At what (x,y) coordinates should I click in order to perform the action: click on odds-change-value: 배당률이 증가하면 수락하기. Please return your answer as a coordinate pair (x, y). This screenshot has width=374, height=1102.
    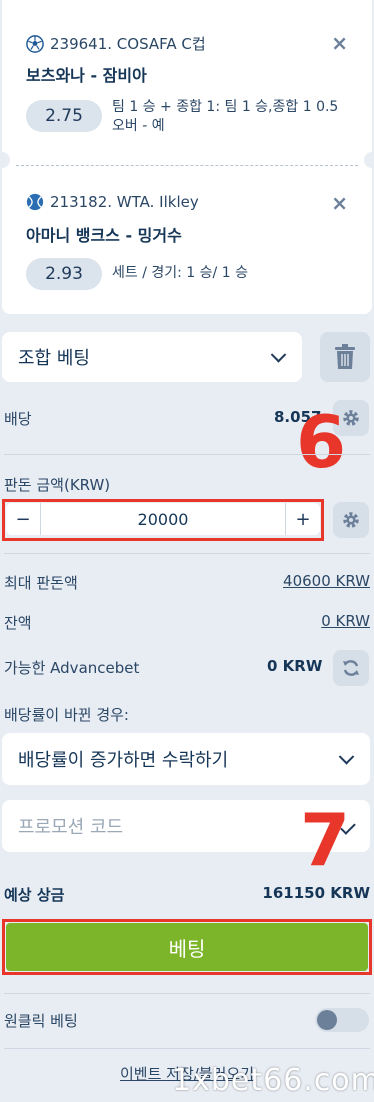
    Looking at the image, I should click on (123, 760).